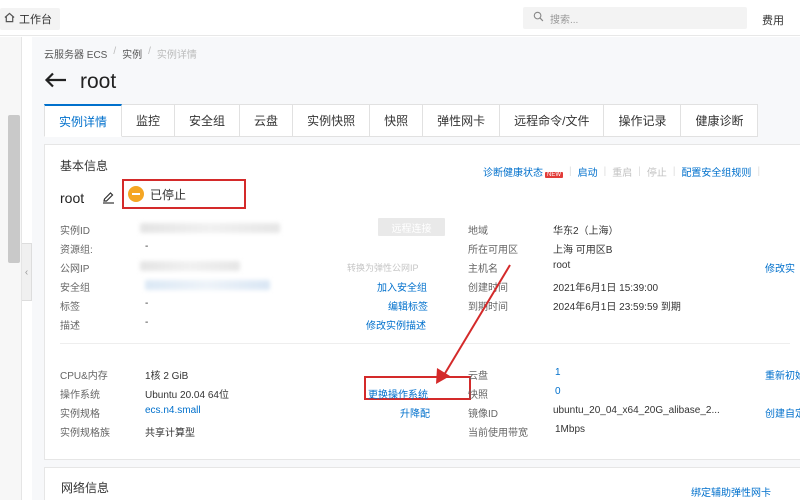 The height and width of the screenshot is (500, 800). Describe the element at coordinates (208, 120) in the screenshot. I see `tab-security-groups: 安全组` at that location.